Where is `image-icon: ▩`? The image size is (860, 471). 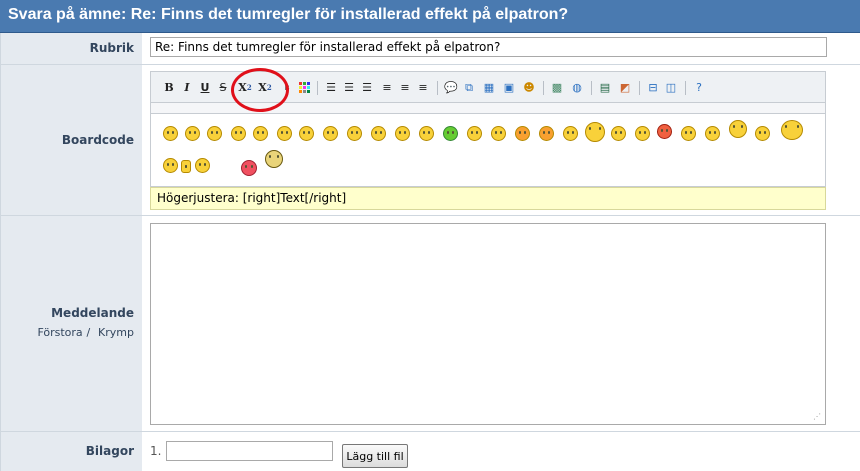
image-icon: ▩ is located at coordinates (557, 88).